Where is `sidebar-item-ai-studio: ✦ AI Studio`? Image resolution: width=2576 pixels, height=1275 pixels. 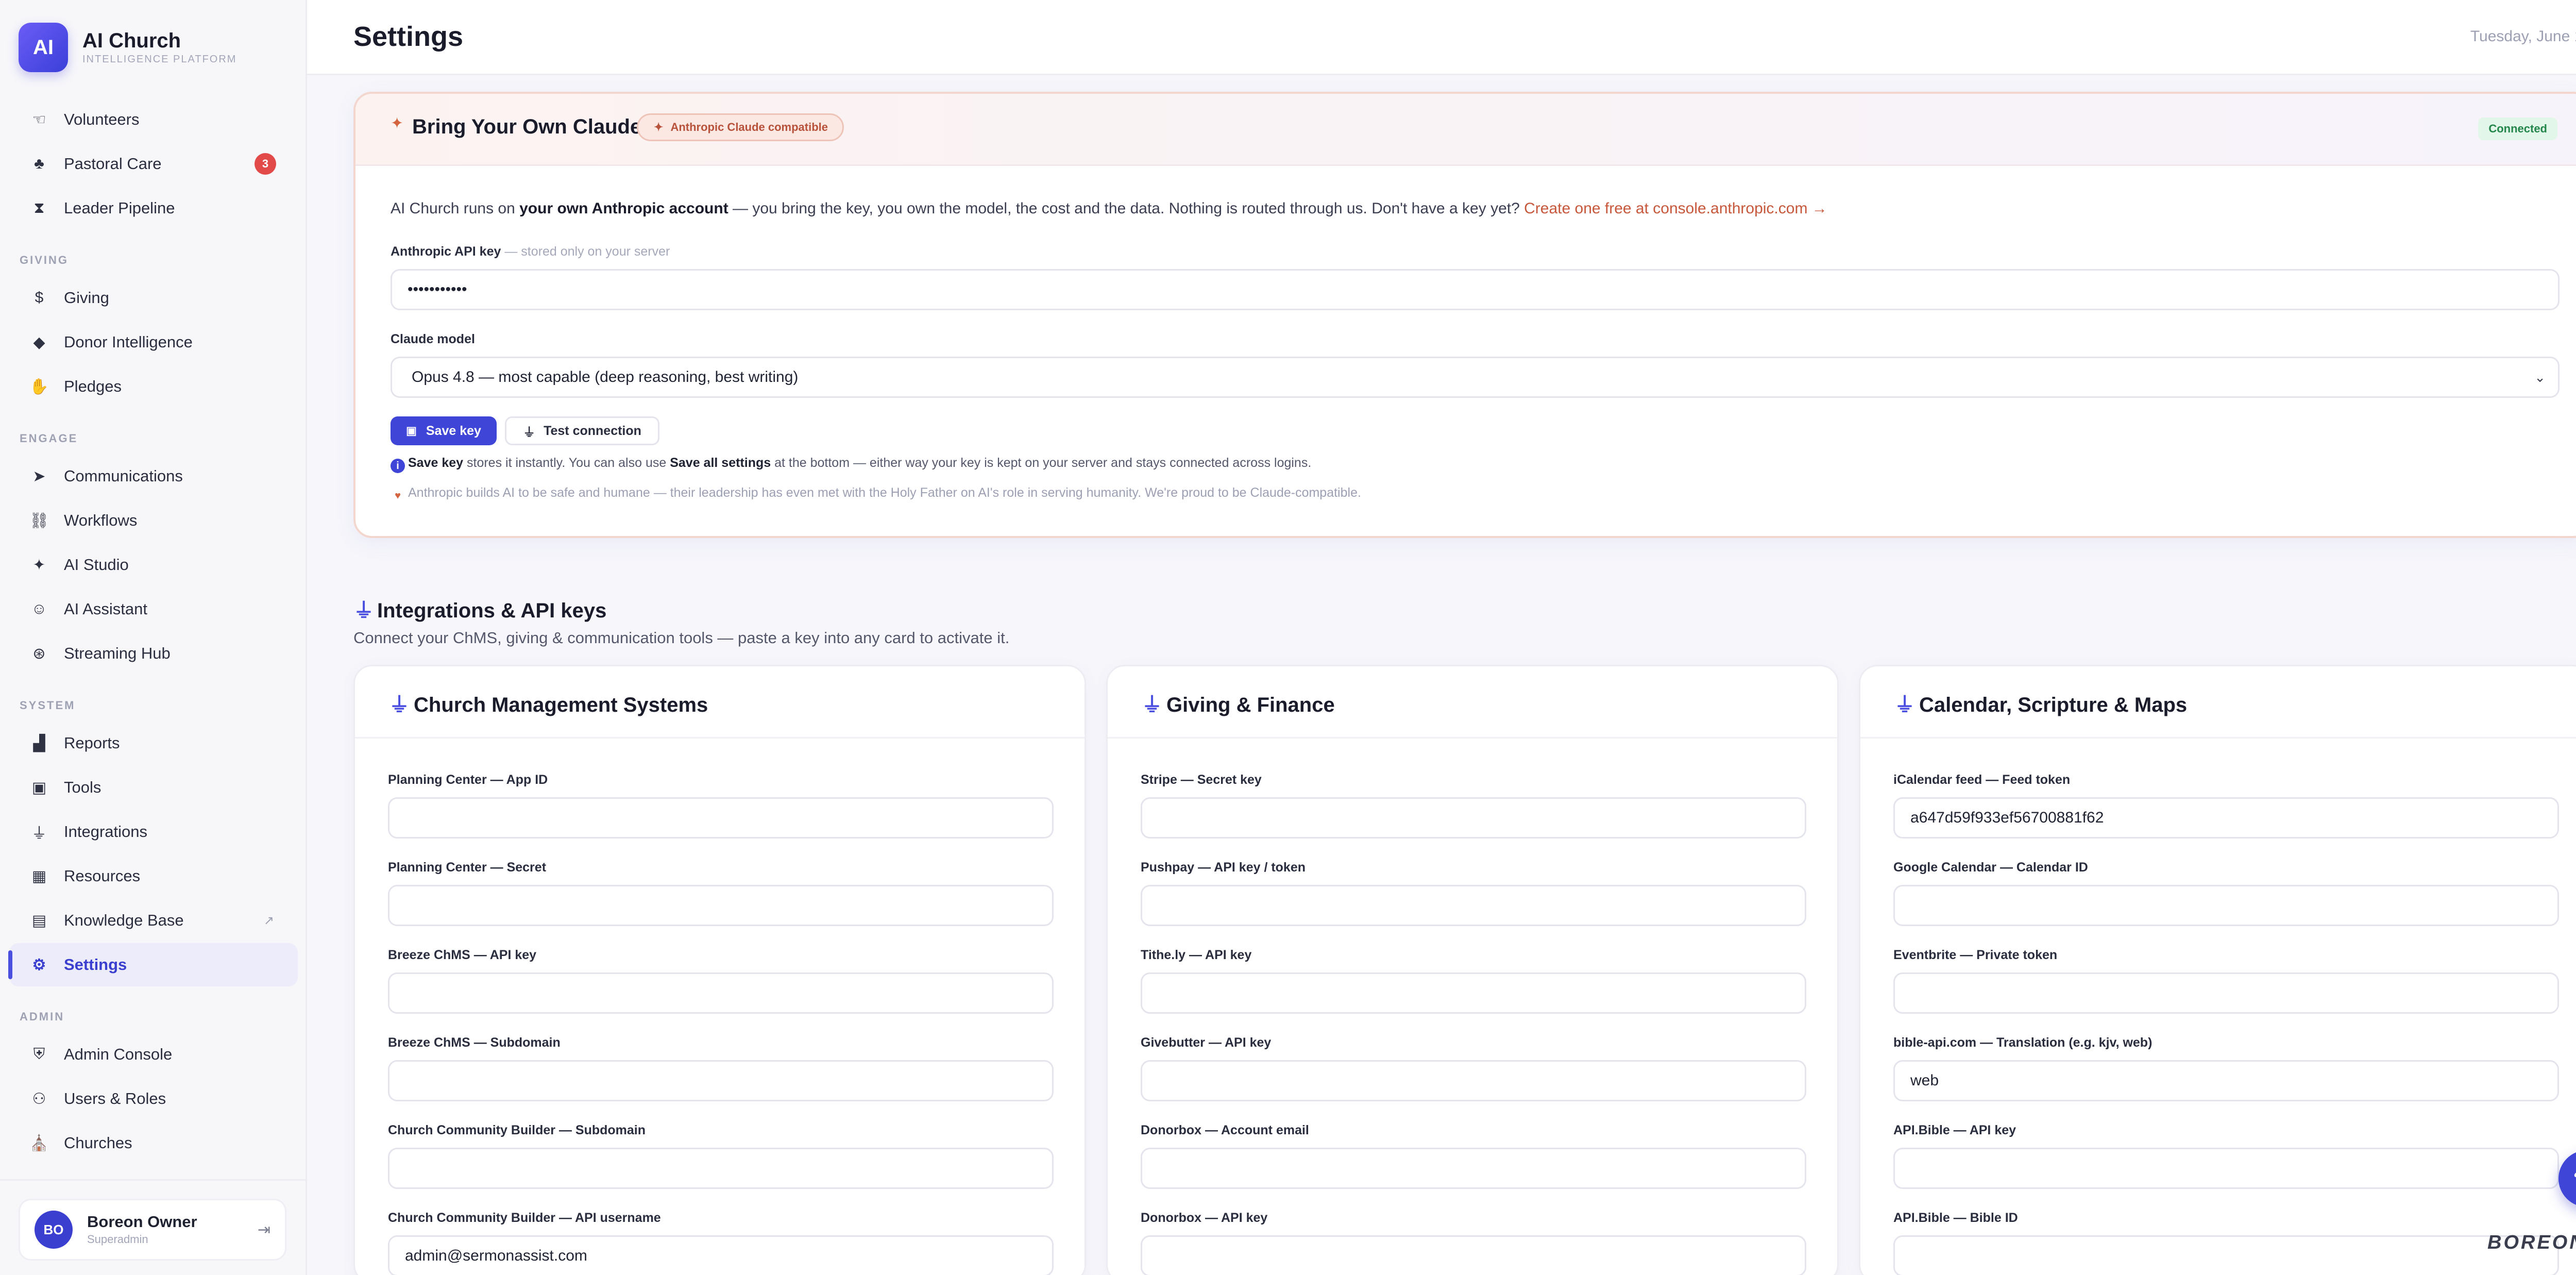 sidebar-item-ai-studio: ✦ AI Studio is located at coordinates (153, 564).